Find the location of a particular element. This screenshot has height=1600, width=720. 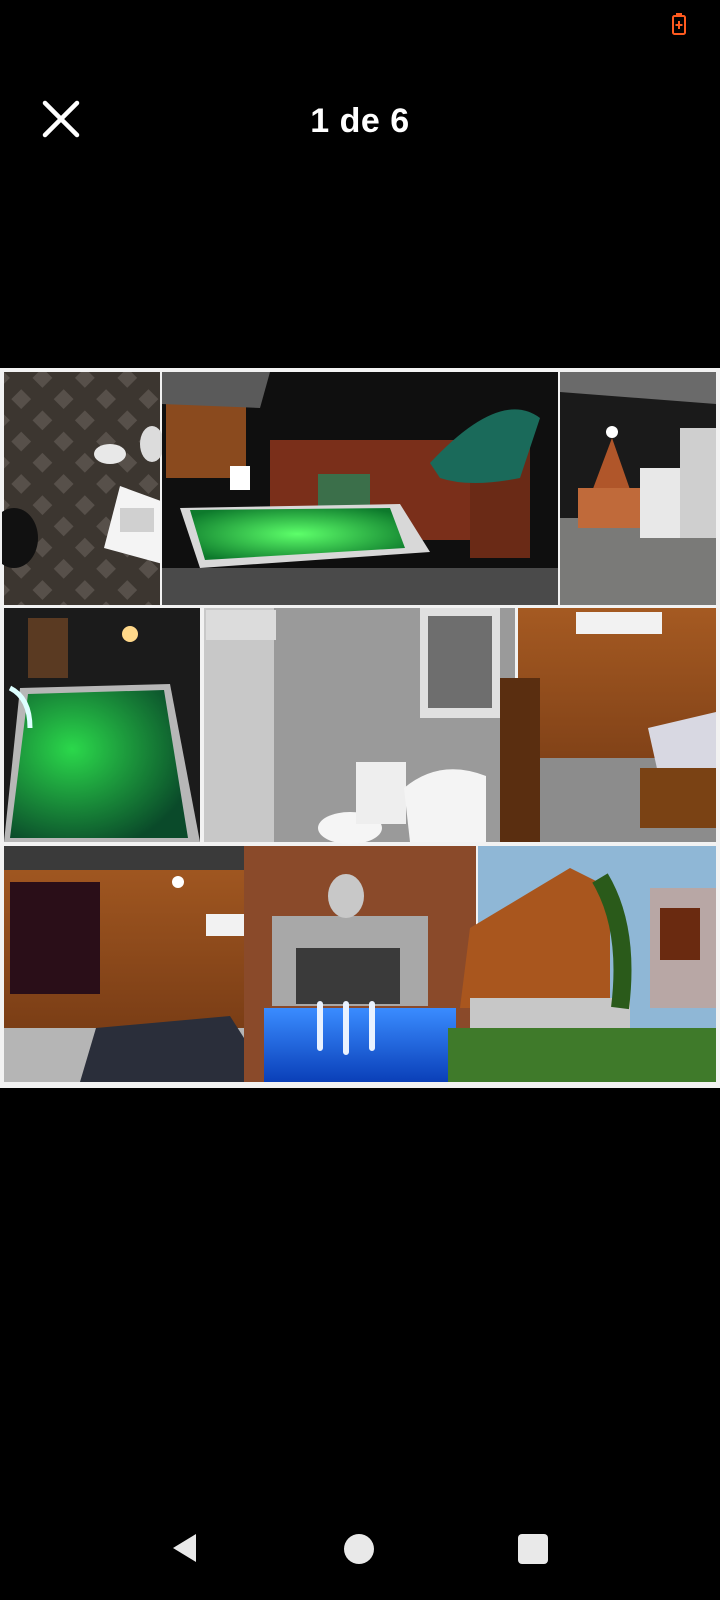

photo-bedroom-curtains is located at coordinates (138, 964).